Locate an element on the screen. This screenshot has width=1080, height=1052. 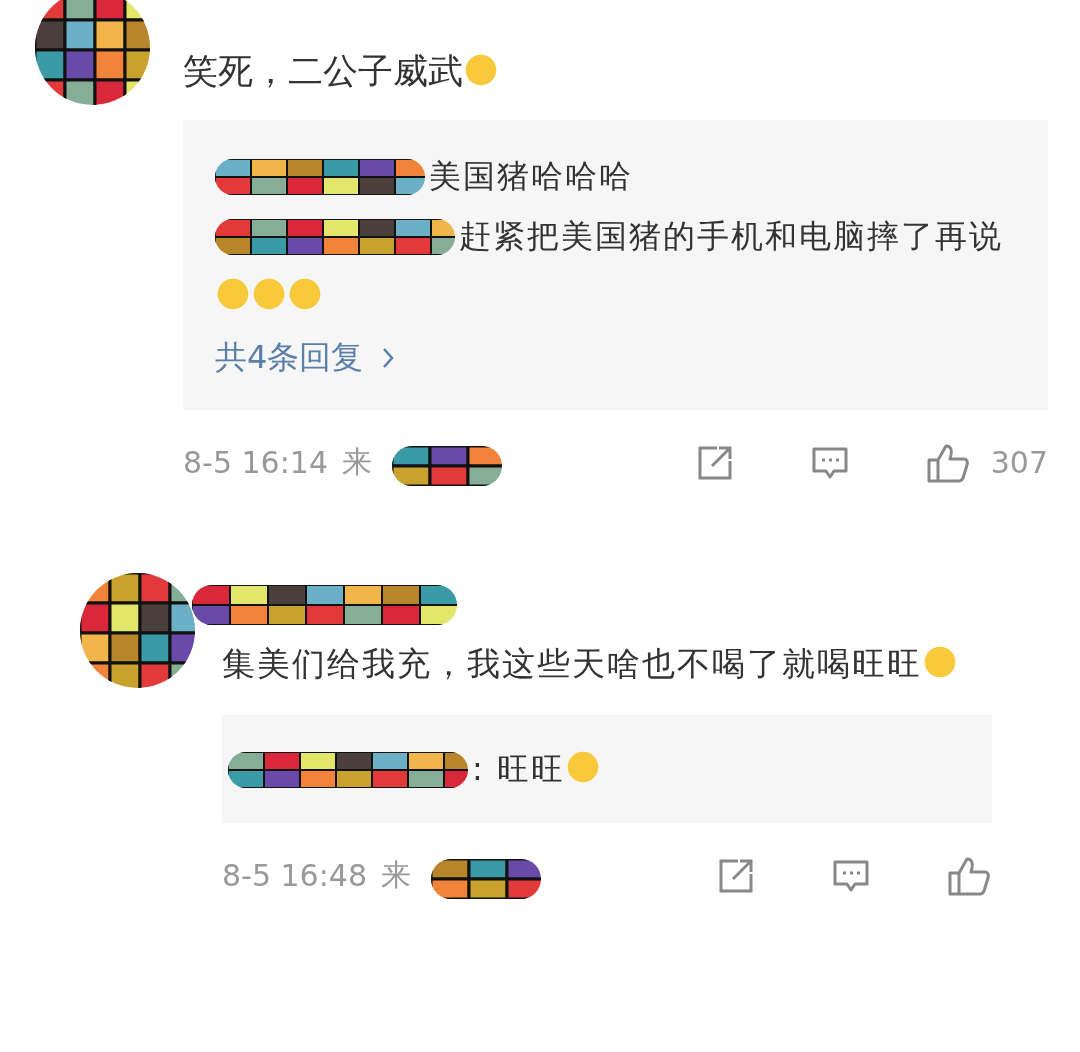
like-icon is located at coordinates (969, 875).